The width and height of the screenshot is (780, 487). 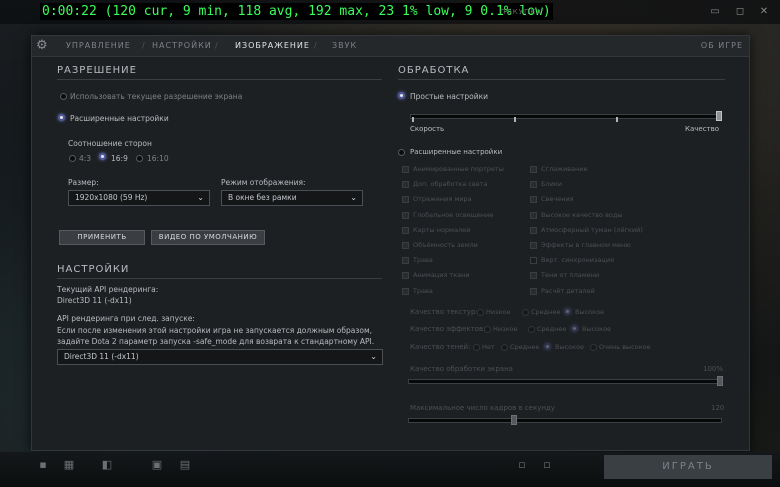 I want to click on render-api-select-value: Direct3D 11 (-dx11), so click(x=101, y=356).